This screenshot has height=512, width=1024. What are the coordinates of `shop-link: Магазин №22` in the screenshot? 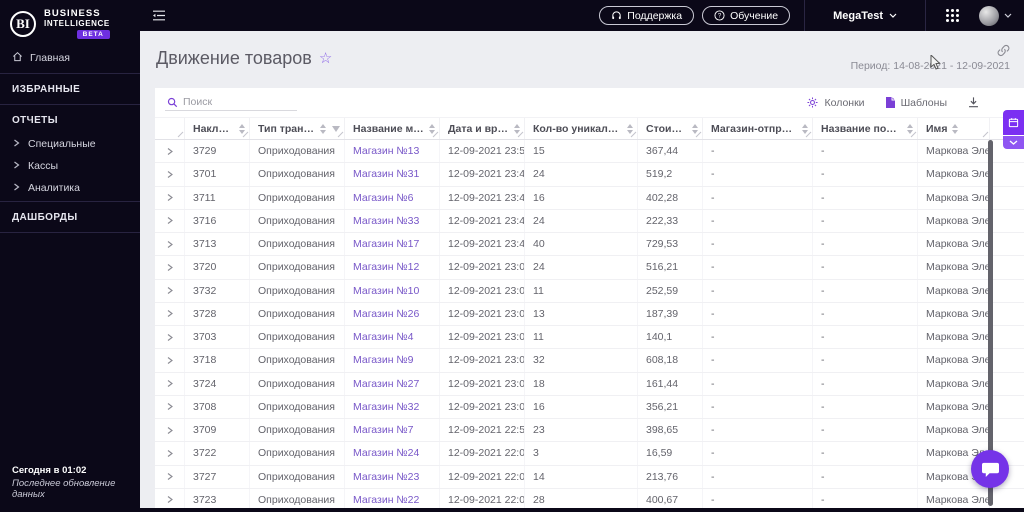 It's located at (386, 500).